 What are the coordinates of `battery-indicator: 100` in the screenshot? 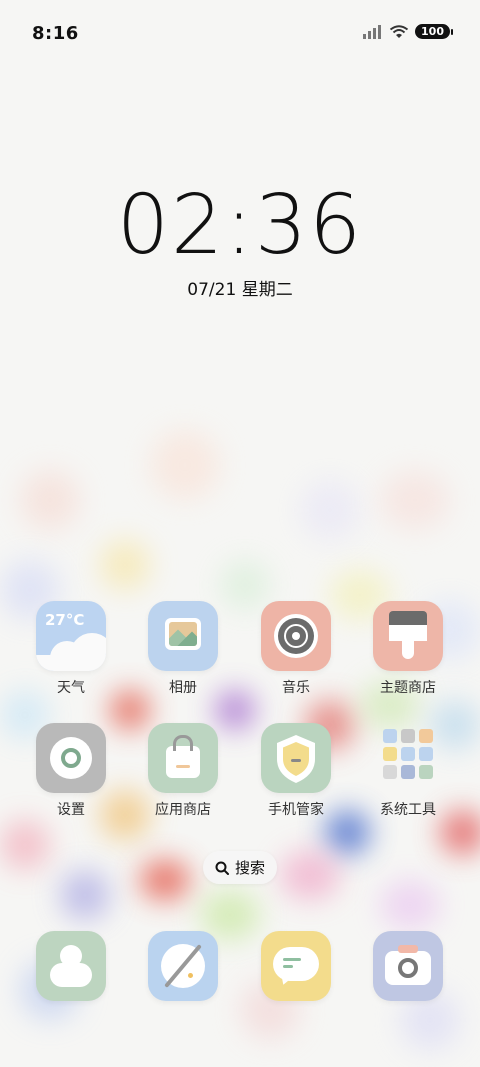 It's located at (434, 31).